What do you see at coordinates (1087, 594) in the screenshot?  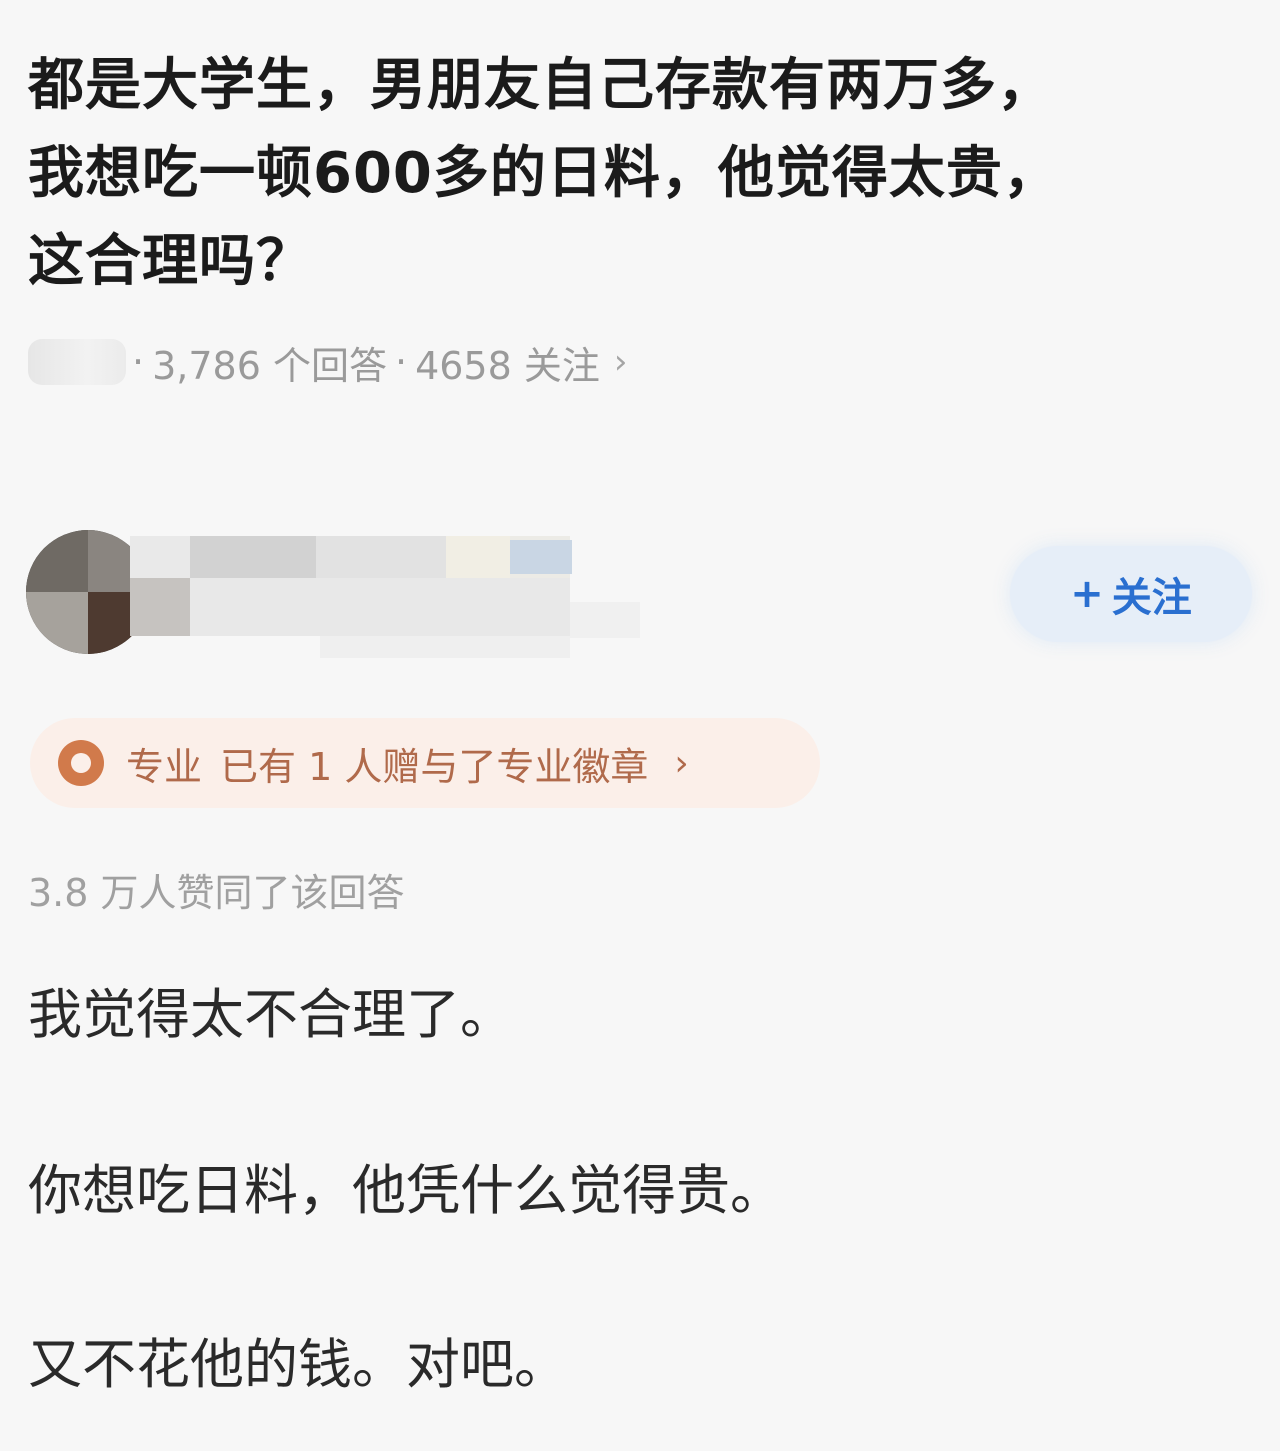 I see `plus-icon: +` at bounding box center [1087, 594].